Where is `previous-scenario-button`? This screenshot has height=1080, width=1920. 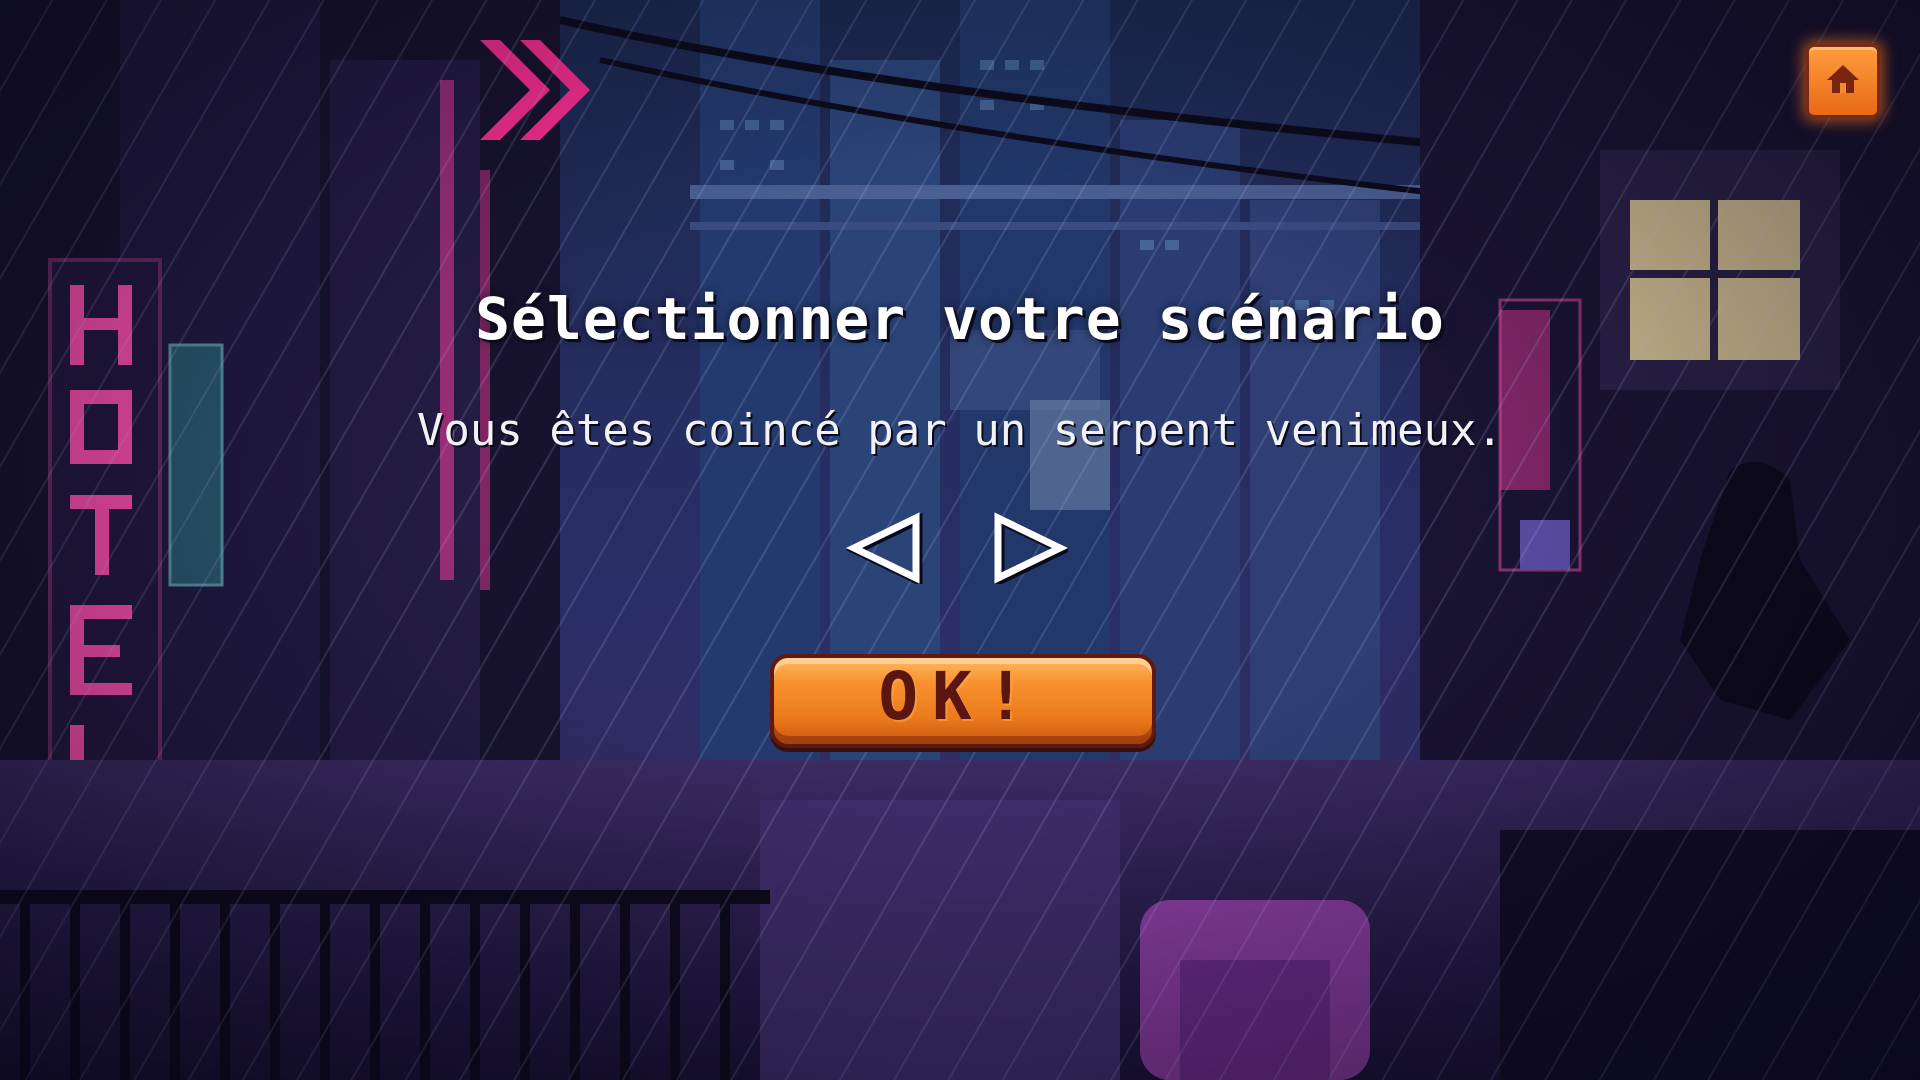 previous-scenario-button is located at coordinates (884, 550).